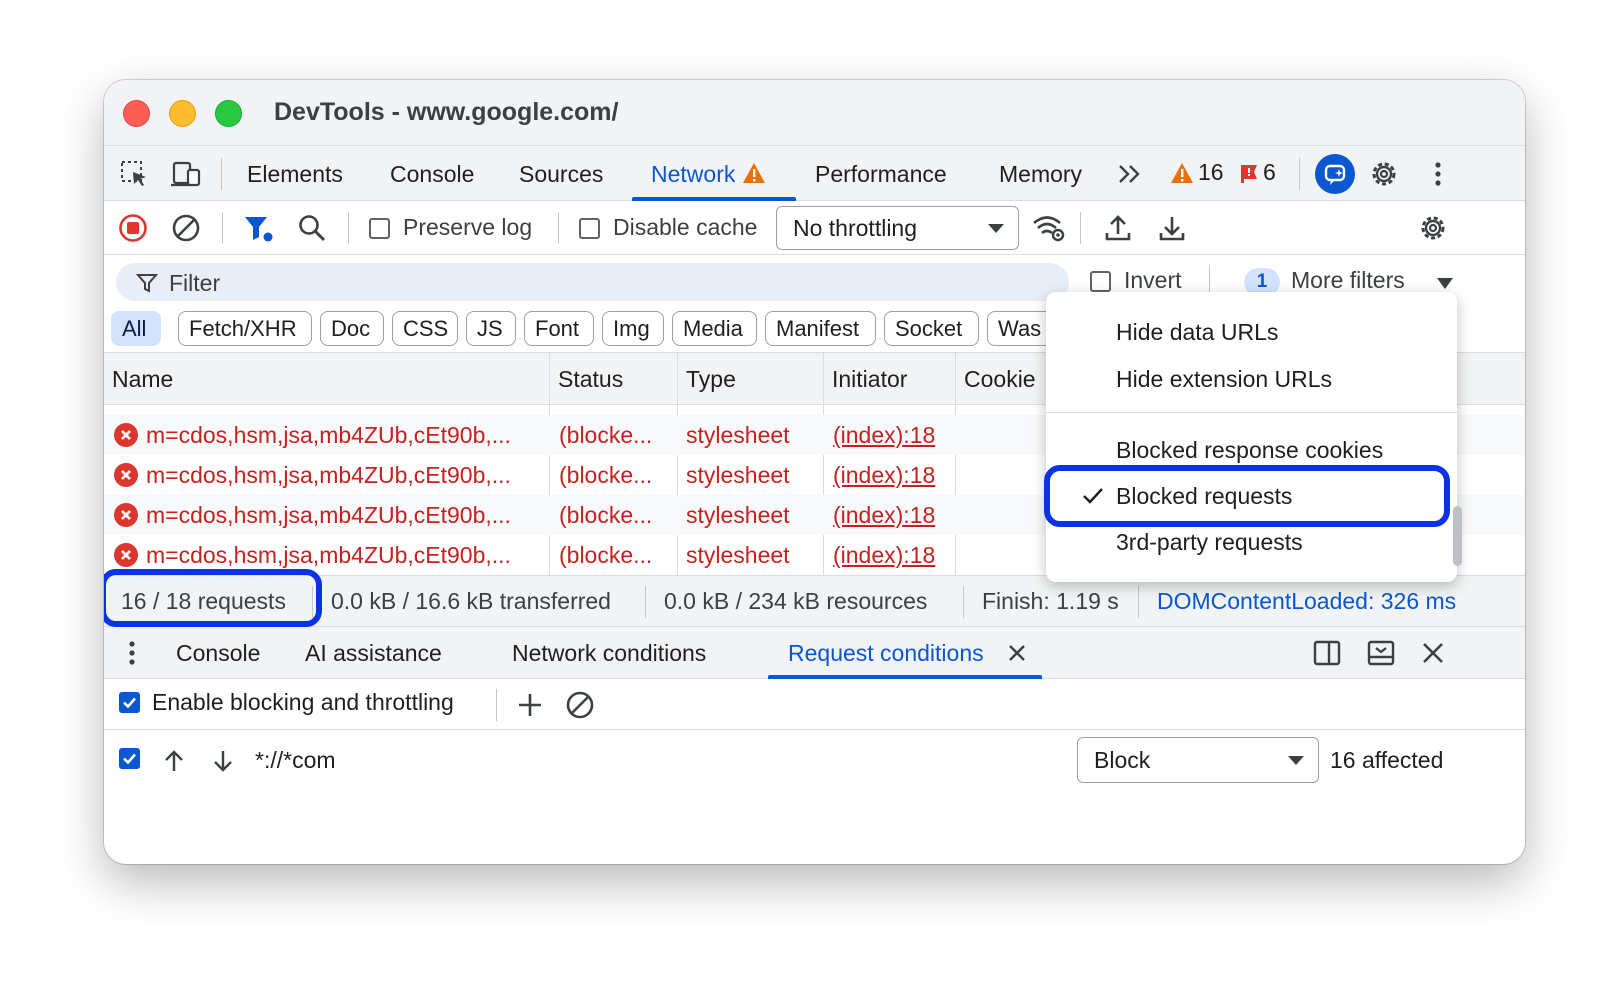 The height and width of the screenshot is (981, 1623). What do you see at coordinates (379, 228) in the screenshot?
I see `preserve-log-checkbox` at bounding box center [379, 228].